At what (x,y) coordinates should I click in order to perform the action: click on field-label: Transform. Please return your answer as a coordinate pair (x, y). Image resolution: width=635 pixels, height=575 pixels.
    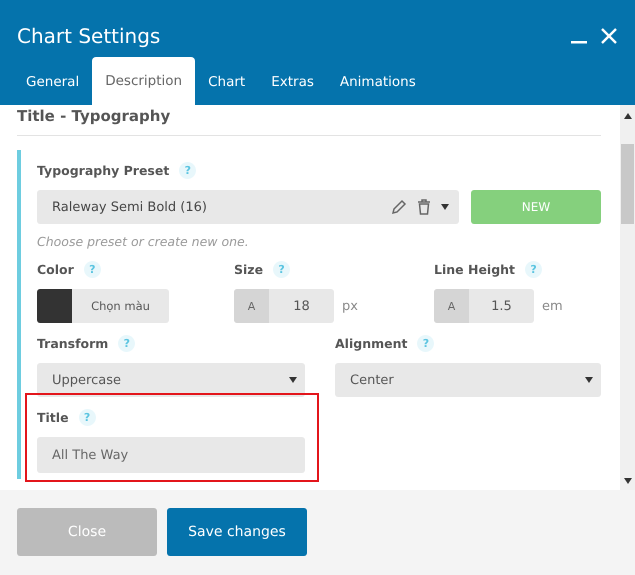
    Looking at the image, I should click on (72, 343).